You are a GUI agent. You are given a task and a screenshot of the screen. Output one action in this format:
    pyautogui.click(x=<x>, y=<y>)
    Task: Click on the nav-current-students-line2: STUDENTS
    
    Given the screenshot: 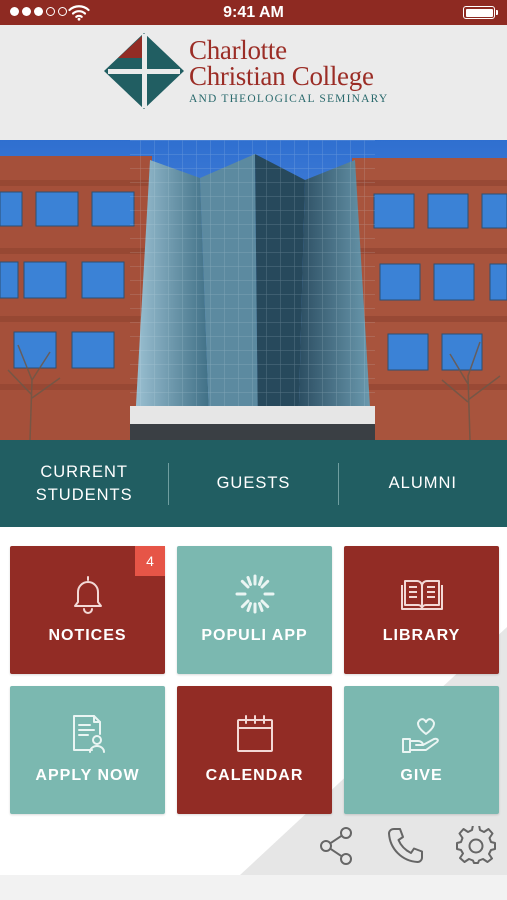 What is the action you would take?
    pyautogui.click(x=84, y=494)
    